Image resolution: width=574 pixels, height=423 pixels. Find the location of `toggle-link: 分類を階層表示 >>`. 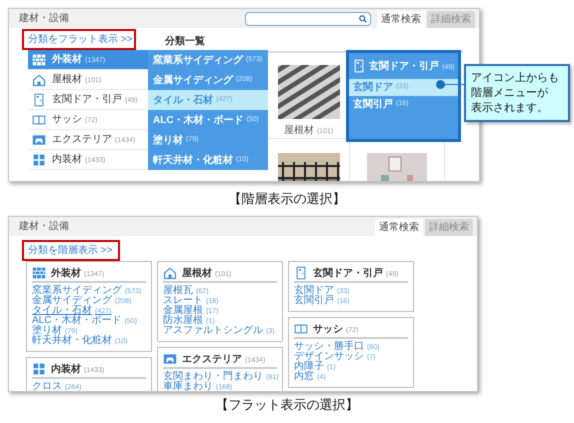

toggle-link: 分類を階層表示 >> is located at coordinates (70, 250).